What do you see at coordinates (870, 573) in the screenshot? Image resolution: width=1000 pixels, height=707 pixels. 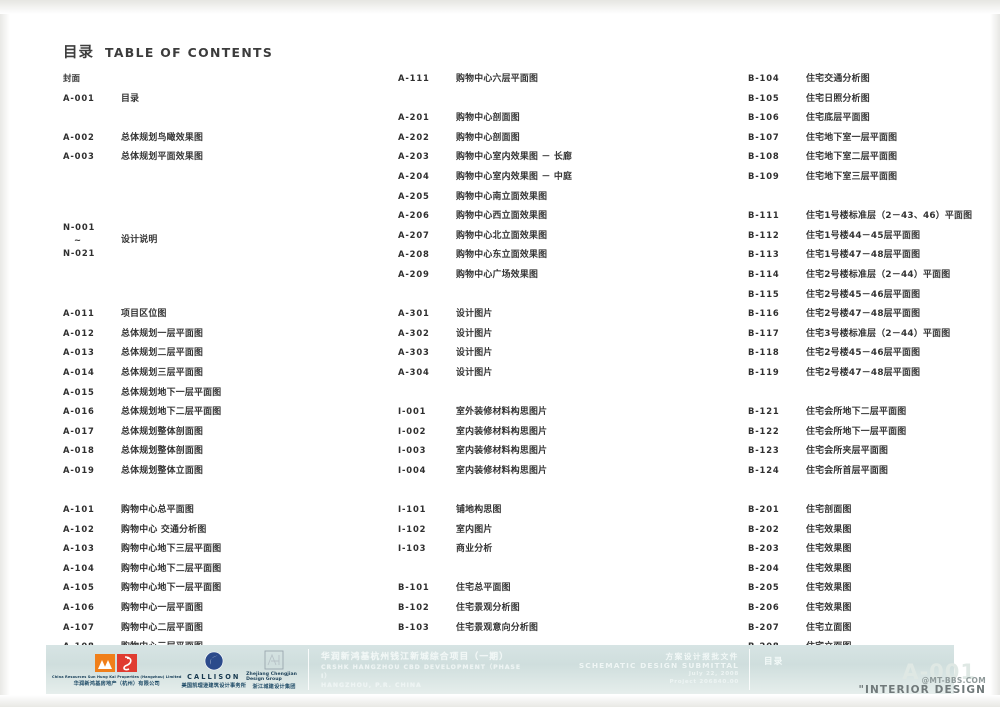 I see `toc-entry: B-204 住宅效果图` at bounding box center [870, 573].